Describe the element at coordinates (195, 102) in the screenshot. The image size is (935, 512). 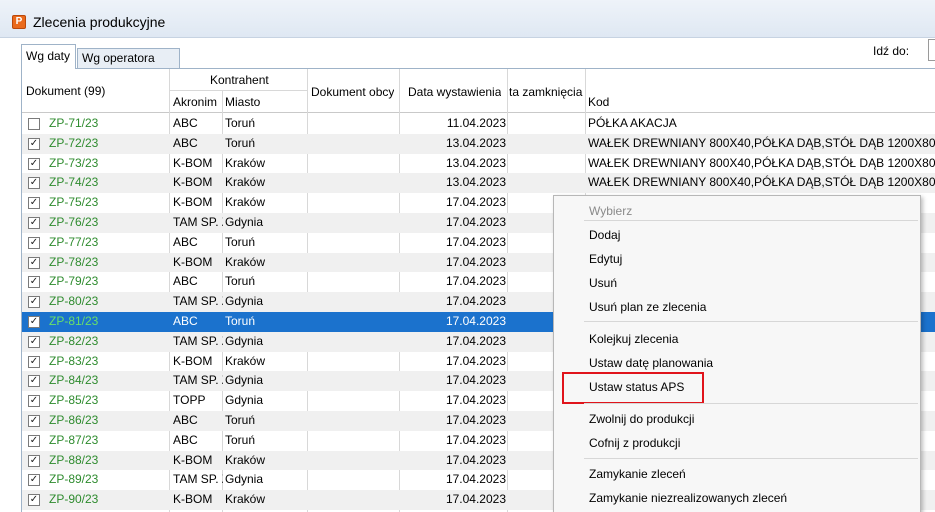
I see `header-akronim: Akronim` at that location.